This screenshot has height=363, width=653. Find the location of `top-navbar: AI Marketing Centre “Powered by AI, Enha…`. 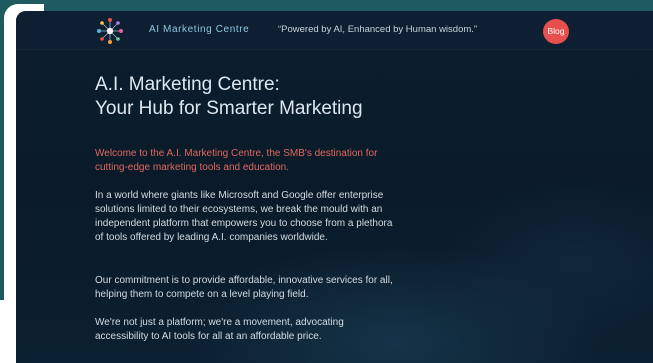

top-navbar: AI Marketing Centre “Powered by AI, Enha… is located at coordinates (334, 30).